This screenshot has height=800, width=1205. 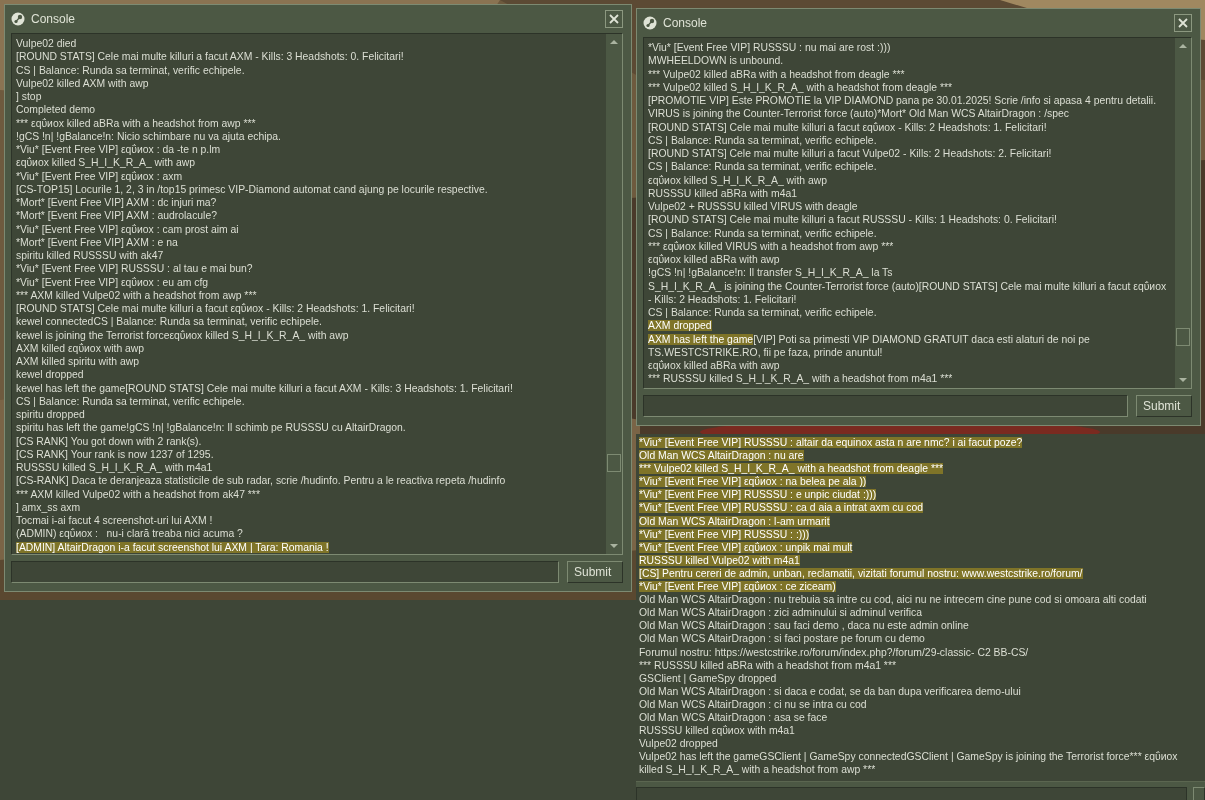 I want to click on log-line: *** RUSSSU killed S_H_I_K_R_A_ with a headshot from m4a1 ***, so click(x=800, y=379).